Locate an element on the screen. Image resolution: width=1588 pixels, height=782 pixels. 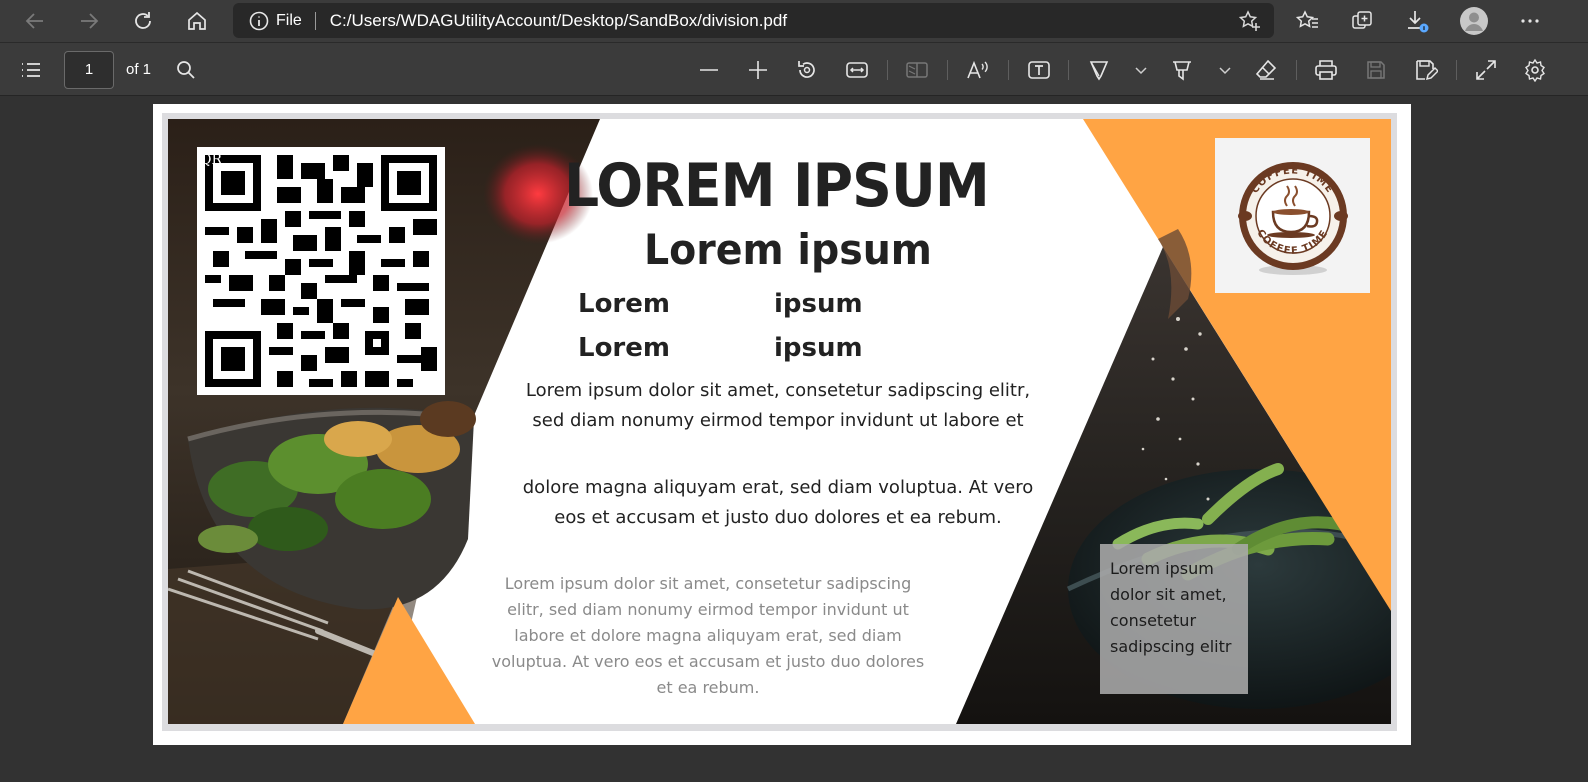
zoom-in-icon is located at coordinates (758, 70).